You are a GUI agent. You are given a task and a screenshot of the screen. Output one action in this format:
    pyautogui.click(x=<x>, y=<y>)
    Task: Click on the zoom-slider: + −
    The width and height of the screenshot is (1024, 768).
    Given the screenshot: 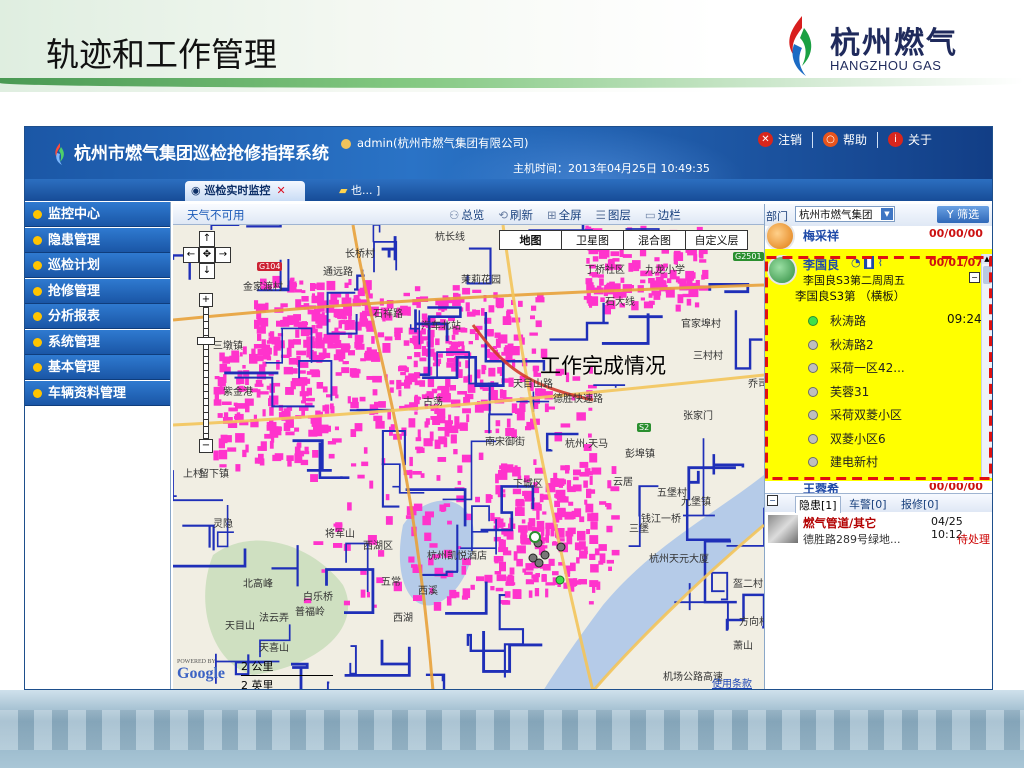 What is the action you would take?
    pyautogui.click(x=206, y=373)
    